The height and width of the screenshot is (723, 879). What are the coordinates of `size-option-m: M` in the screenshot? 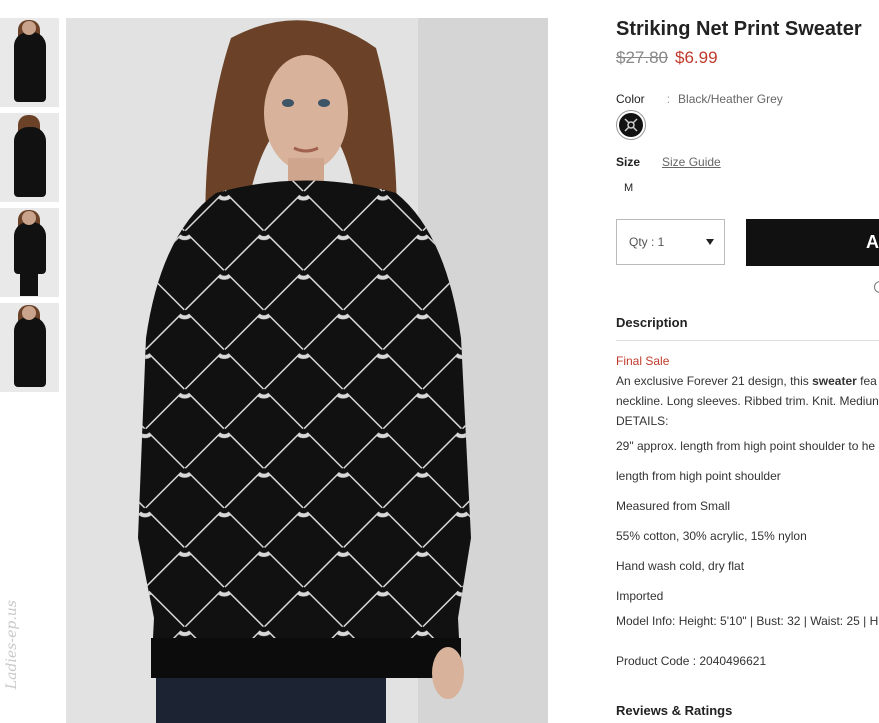 It's located at (628, 188).